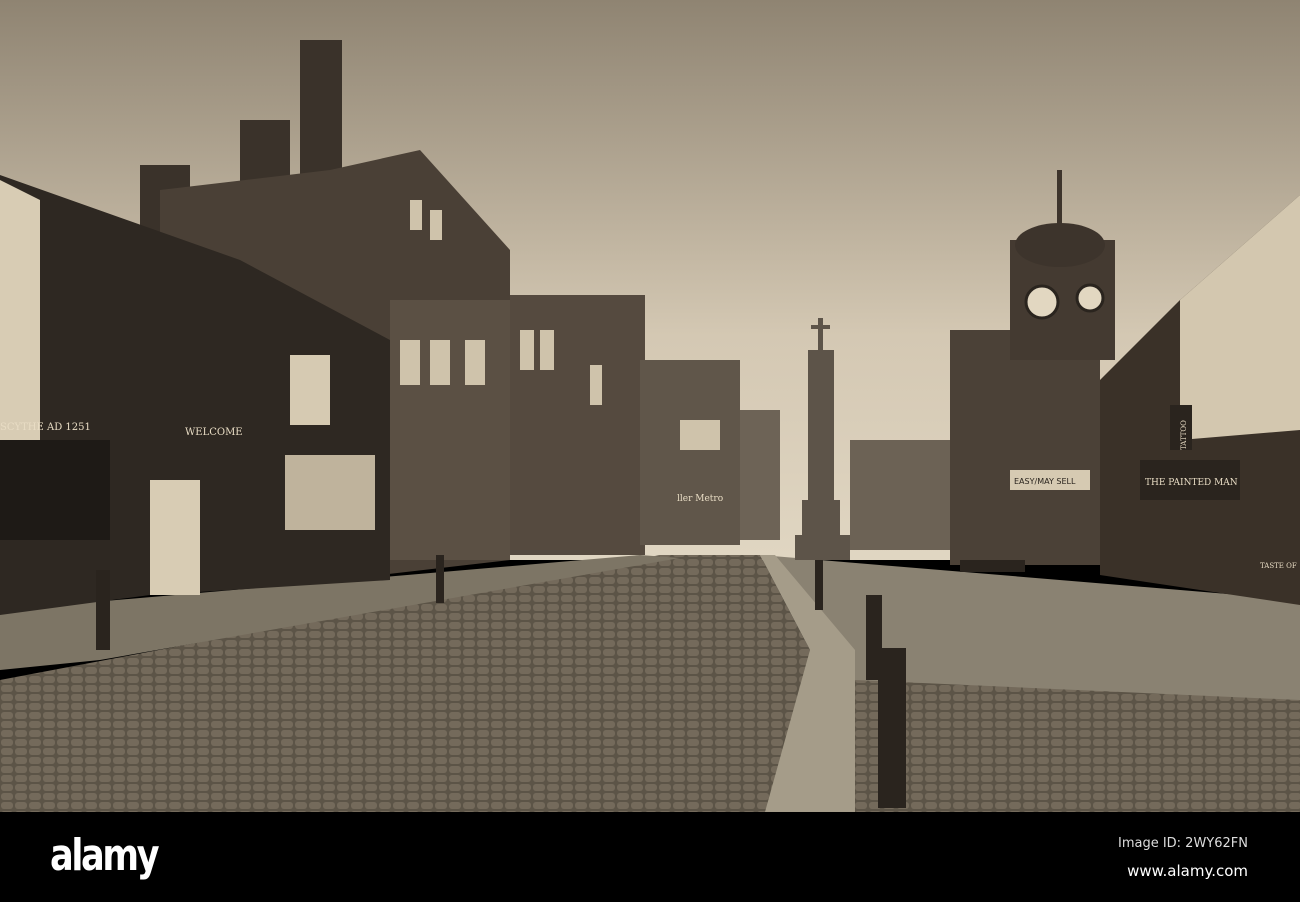 The height and width of the screenshot is (902, 1300). What do you see at coordinates (1278, 566) in the screenshot?
I see `taste-sign: TASTE OF` at bounding box center [1278, 566].